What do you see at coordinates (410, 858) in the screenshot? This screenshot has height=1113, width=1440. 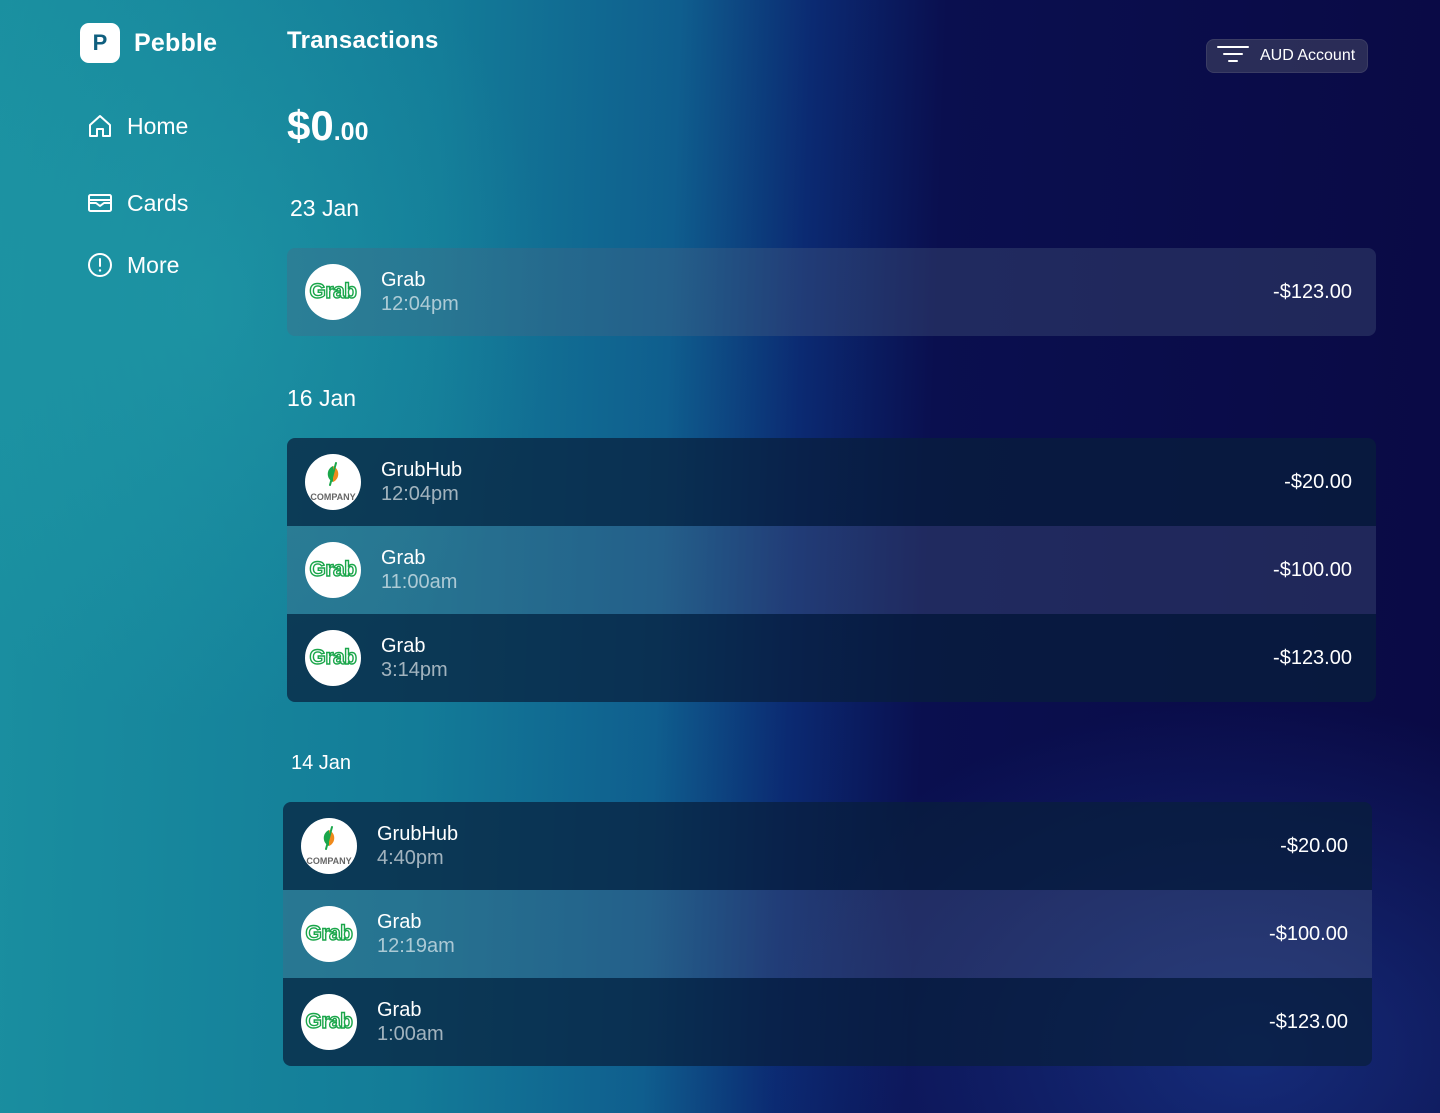 I see `transaction-time: 4:40pm` at bounding box center [410, 858].